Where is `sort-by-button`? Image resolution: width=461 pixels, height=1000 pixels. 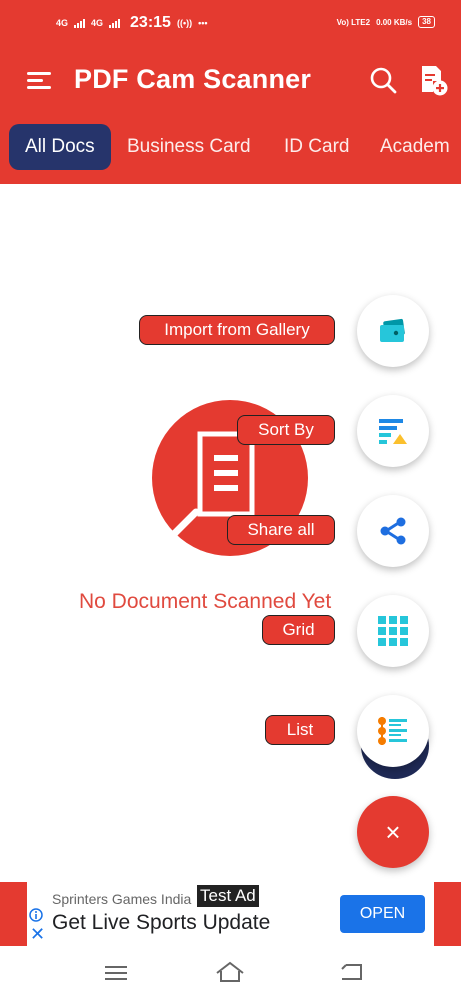
sort-by-button is located at coordinates (393, 431).